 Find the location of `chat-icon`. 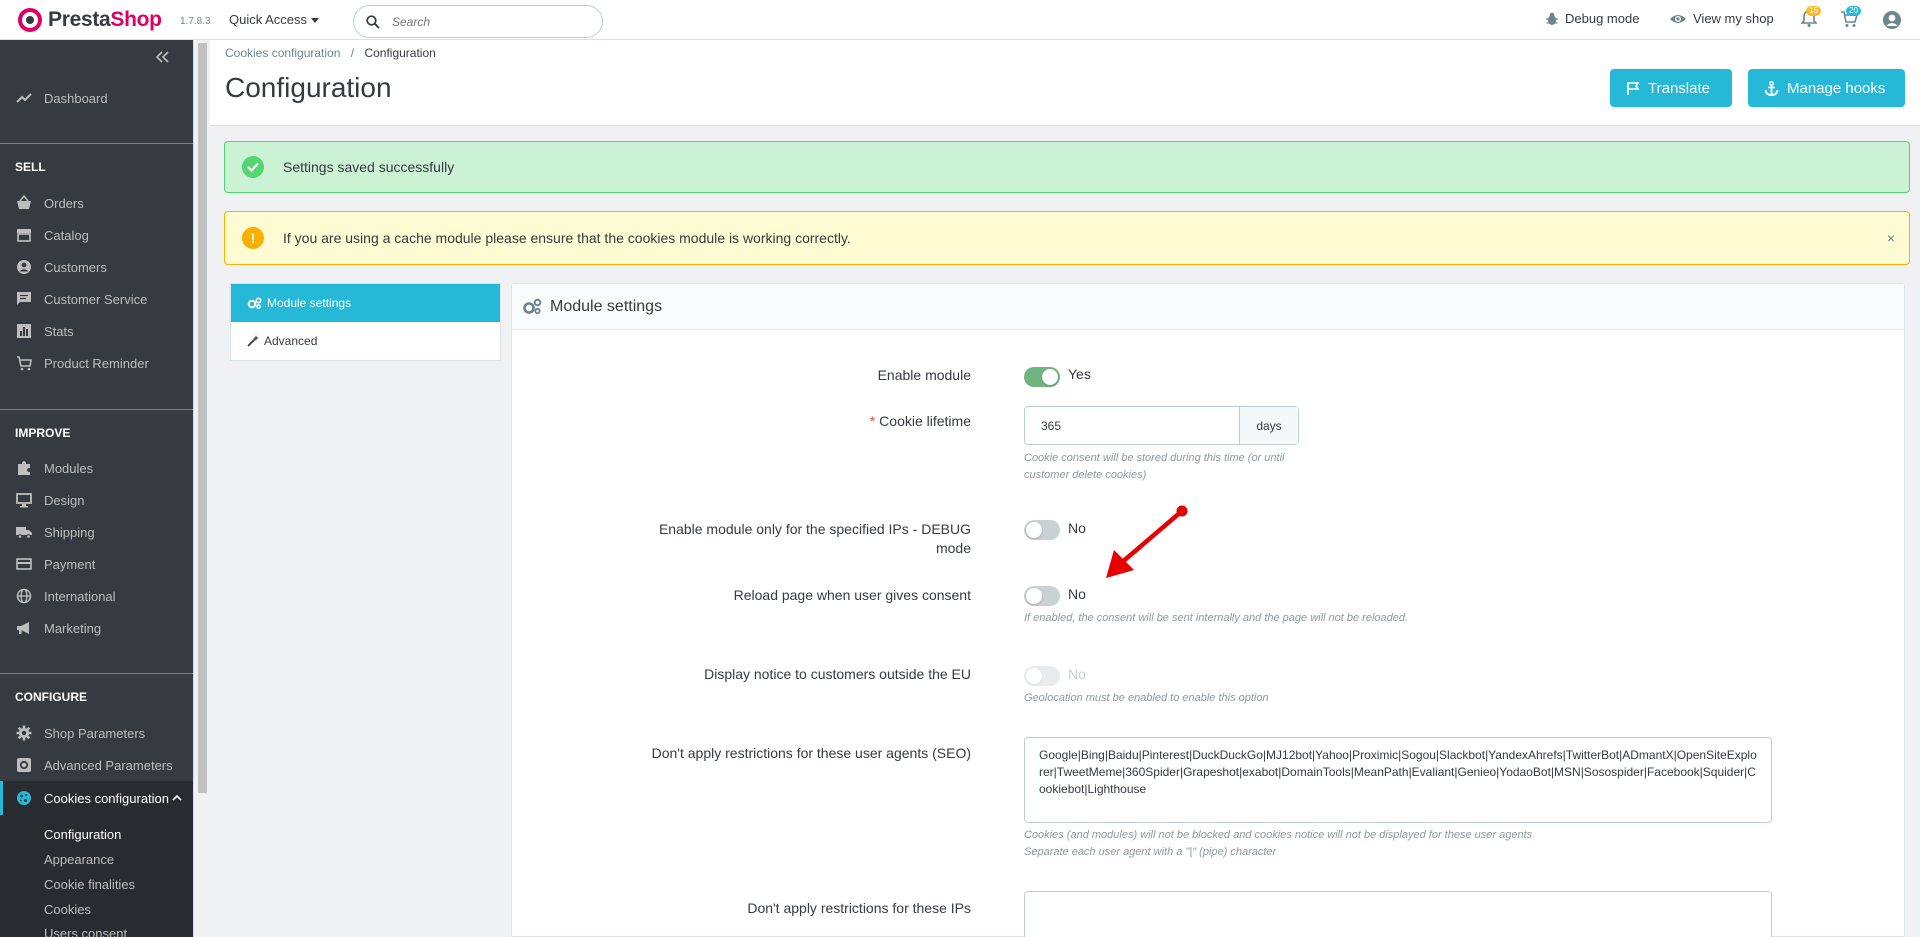

chat-icon is located at coordinates (24, 298).